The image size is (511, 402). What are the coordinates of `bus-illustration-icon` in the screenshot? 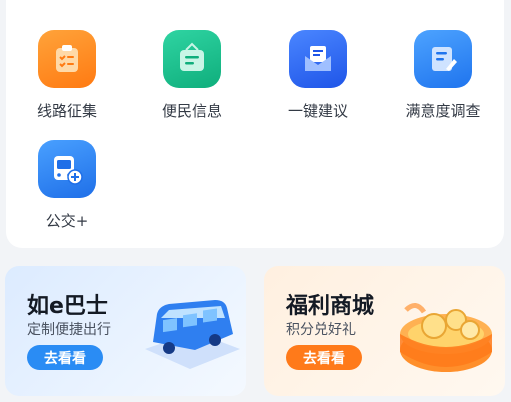 It's located at (192, 334).